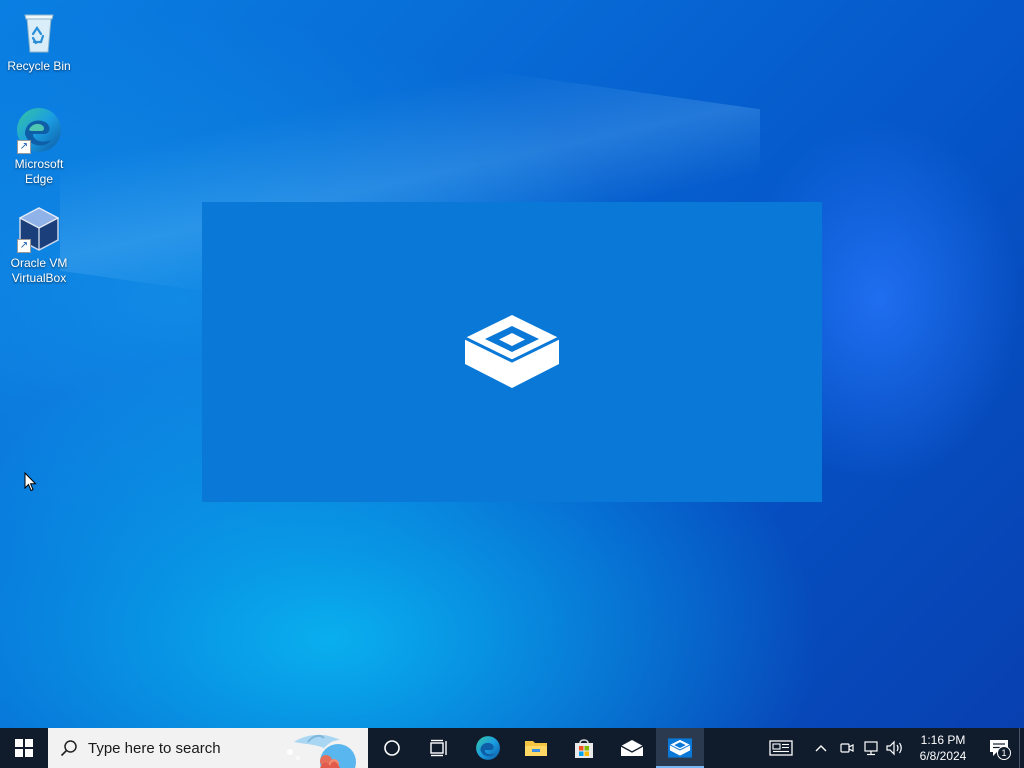 This screenshot has height=768, width=1024. What do you see at coordinates (154, 748) in the screenshot?
I see `search-placeholder: Type here to search` at bounding box center [154, 748].